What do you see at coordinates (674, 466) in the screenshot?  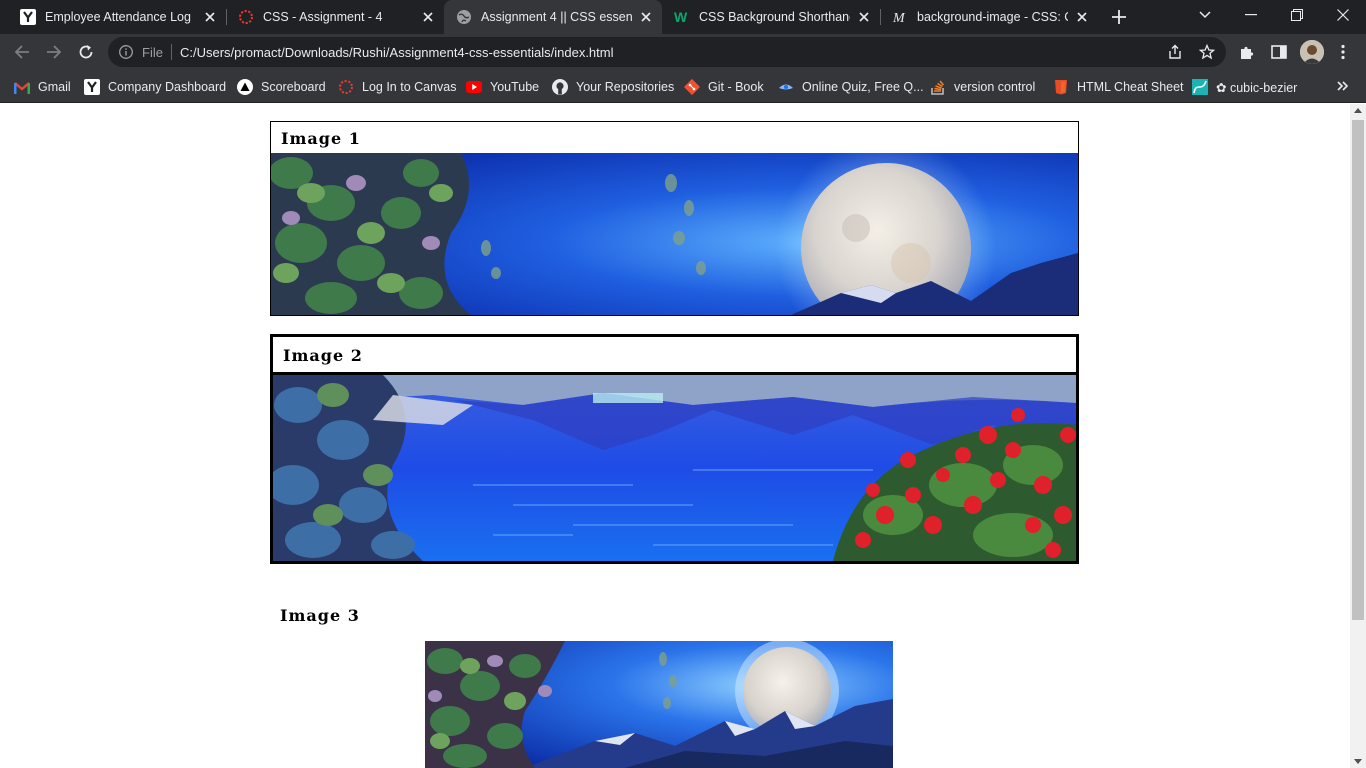 I see `lake-flowers-background-image` at bounding box center [674, 466].